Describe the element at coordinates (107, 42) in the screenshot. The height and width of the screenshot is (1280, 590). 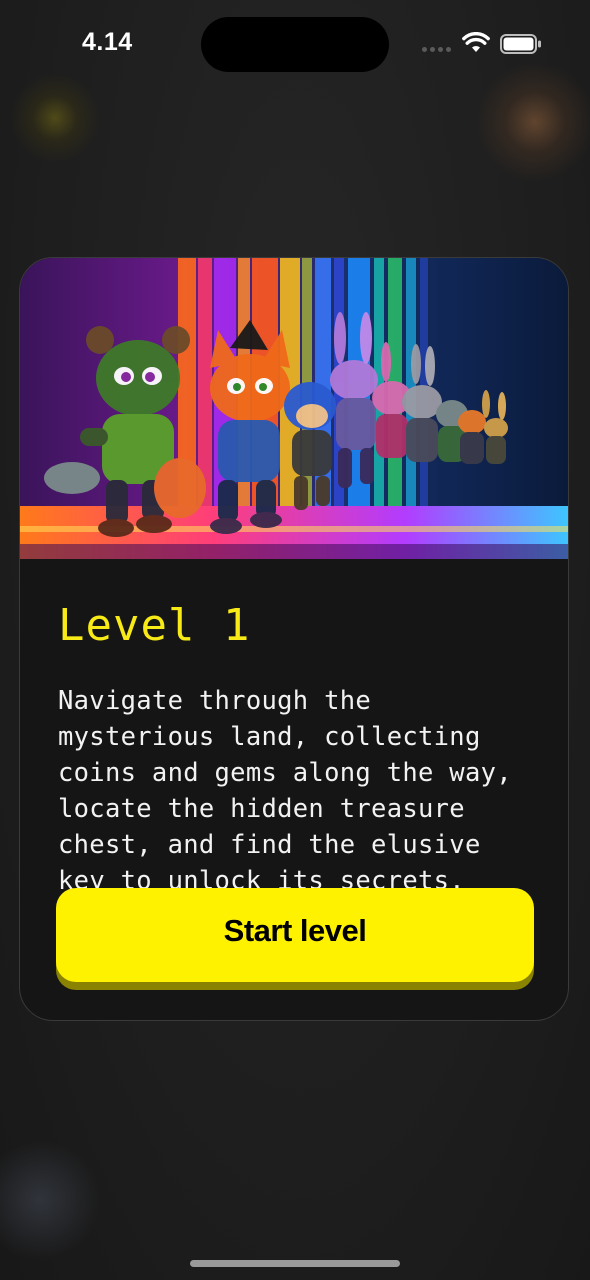
I see `status-time: 4.14` at that location.